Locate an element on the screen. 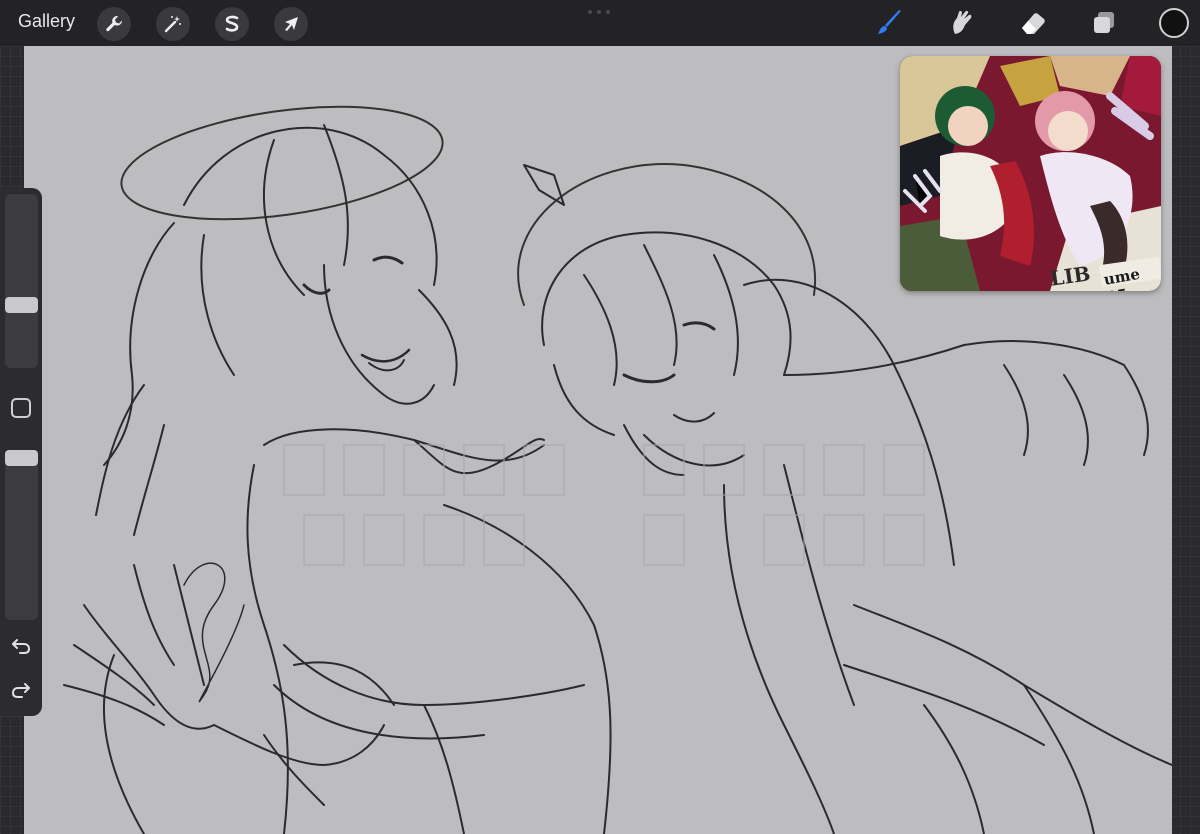 The width and height of the screenshot is (1200, 834). selection-s-icon is located at coordinates (232, 23).